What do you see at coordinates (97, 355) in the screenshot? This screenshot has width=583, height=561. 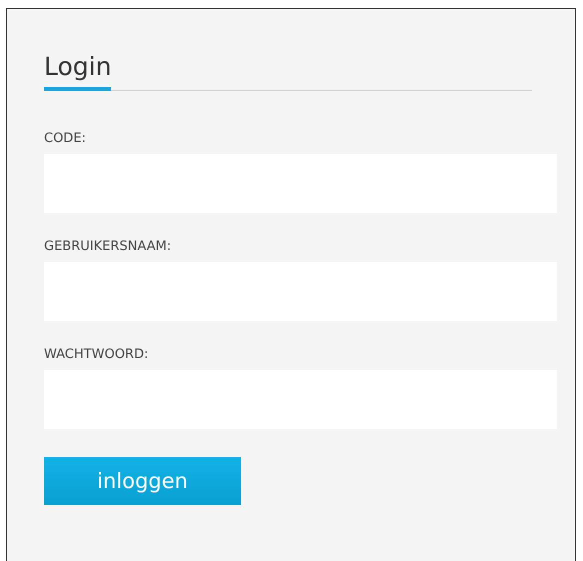 I see `field-label: WACHTWOORD:` at bounding box center [97, 355].